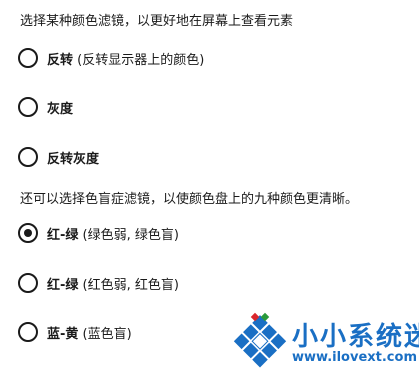 This screenshot has height=376, width=419. What do you see at coordinates (60, 60) in the screenshot?
I see `option-name: 反转` at bounding box center [60, 60].